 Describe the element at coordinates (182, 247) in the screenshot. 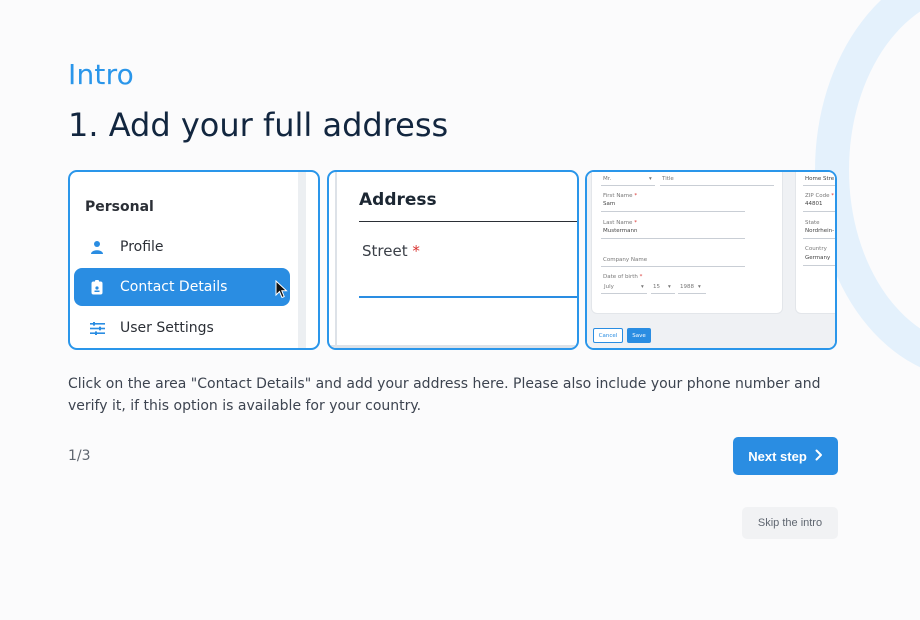

I see `preview-item-profile: Profile` at that location.